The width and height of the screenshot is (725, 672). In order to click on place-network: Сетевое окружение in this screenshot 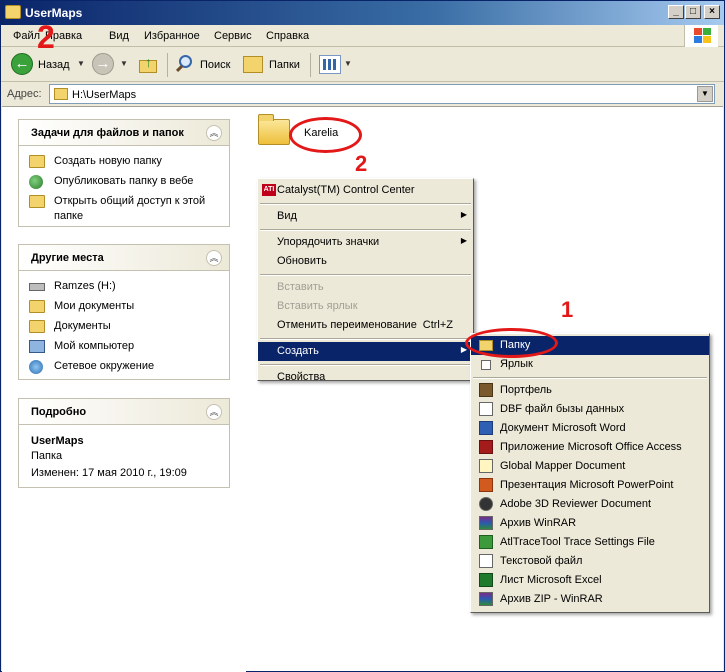, I will do `click(124, 367)`.